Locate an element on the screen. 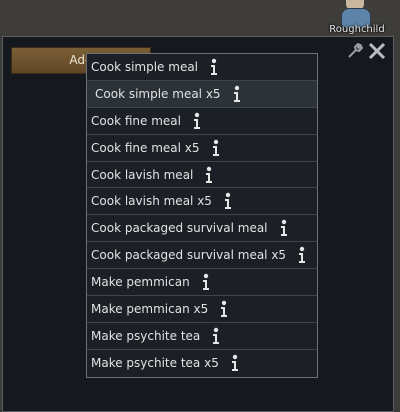 This screenshot has width=400, height=412. menu-item: Cook packaged survival meal x5 is located at coordinates (202, 256).